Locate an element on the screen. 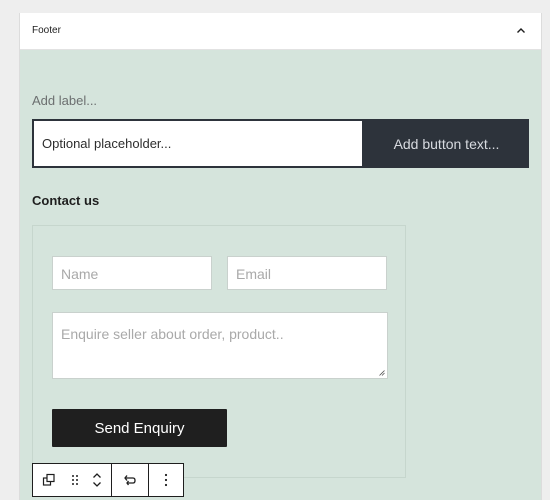 Image resolution: width=550 pixels, height=500 pixels. email-placeholder: Email is located at coordinates (254, 274).